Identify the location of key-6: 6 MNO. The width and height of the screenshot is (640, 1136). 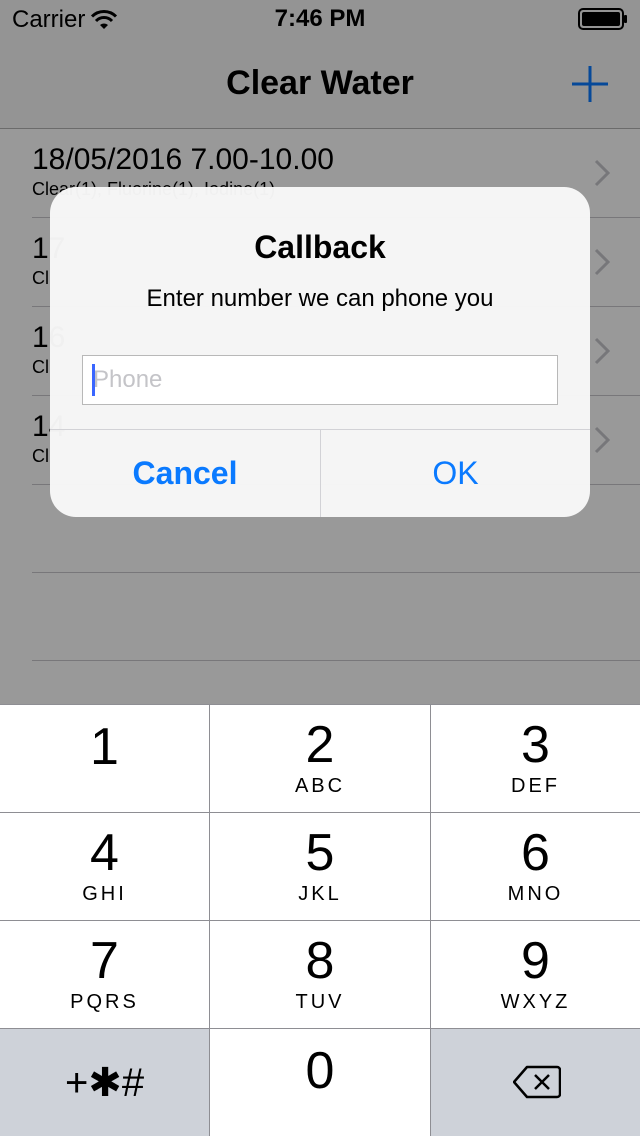
(535, 866).